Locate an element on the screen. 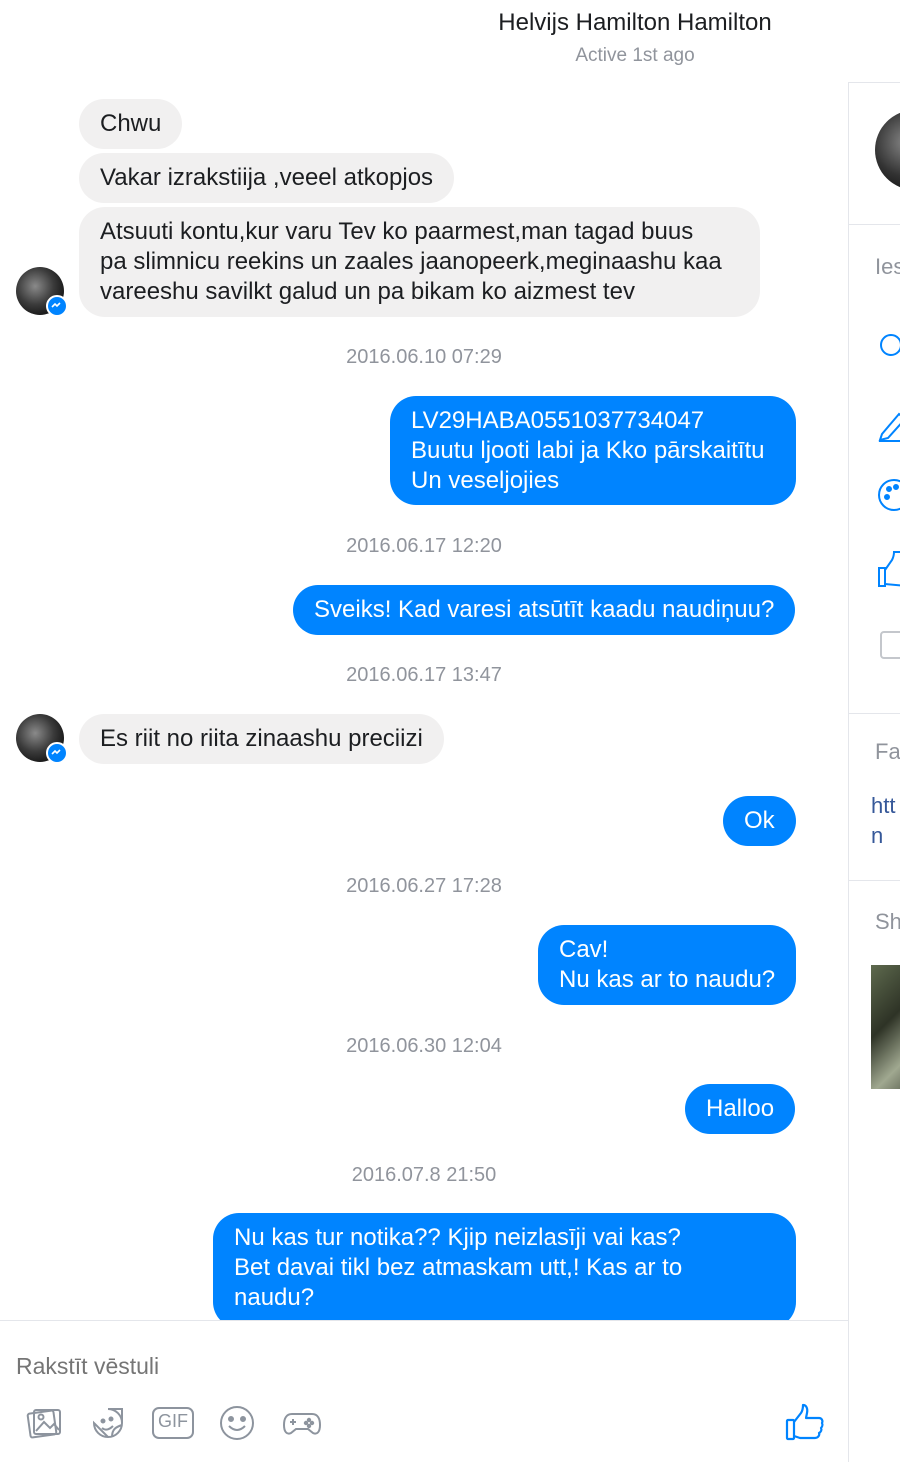 The image size is (900, 1463). message-composer: GIF is located at coordinates (424, 1391).